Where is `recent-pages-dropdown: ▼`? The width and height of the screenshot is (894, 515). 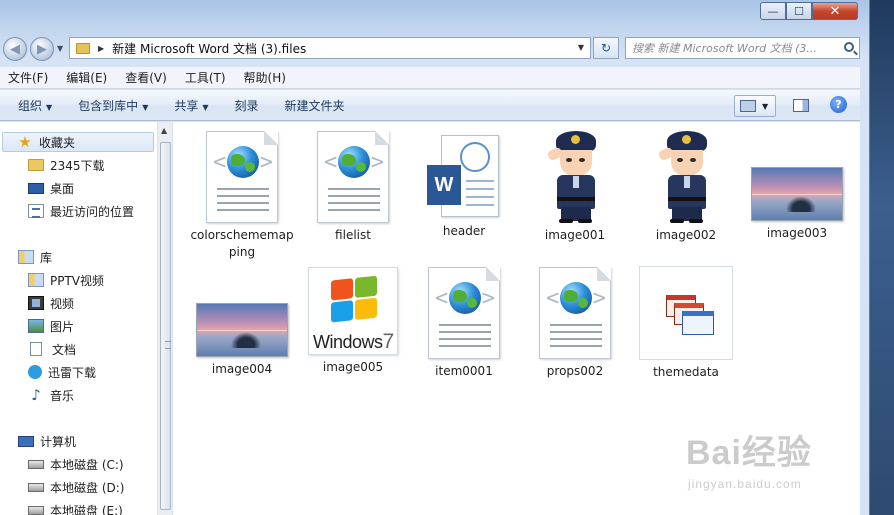 recent-pages-dropdown: ▼ is located at coordinates (60, 48).